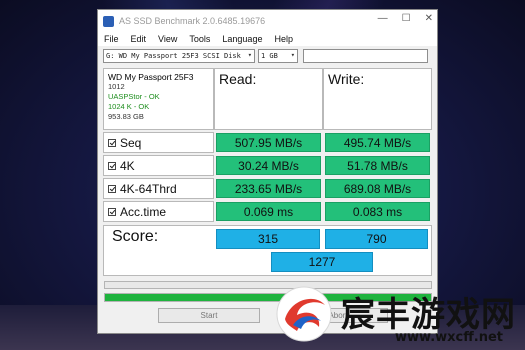 Image resolution: width=525 pixels, height=350 pixels. Describe the element at coordinates (135, 236) in the screenshot. I see `score-label: Score:` at that location.